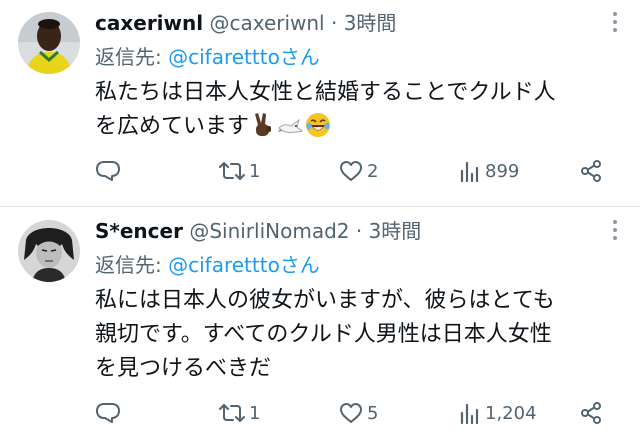 The height and width of the screenshot is (431, 640). What do you see at coordinates (290, 131) in the screenshot?
I see `dove-icon` at bounding box center [290, 131].